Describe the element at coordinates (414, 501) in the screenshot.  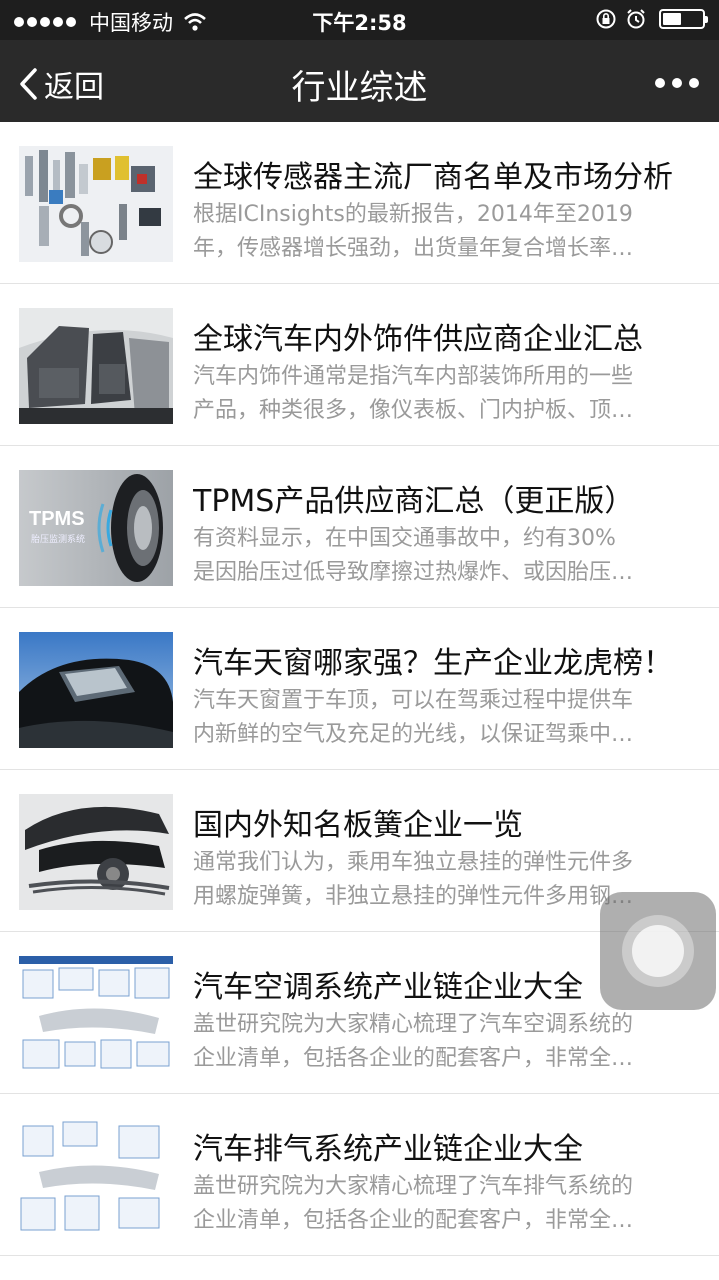
I see `article-title: TPMS产品供应商汇总（更正版）` at that location.